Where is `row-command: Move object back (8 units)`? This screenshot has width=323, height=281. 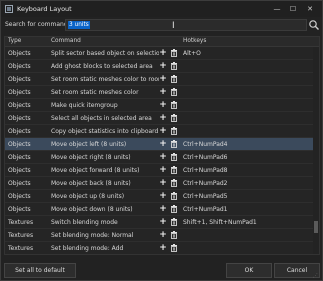
row-command: Move object back (8 units) is located at coordinates (91, 183).